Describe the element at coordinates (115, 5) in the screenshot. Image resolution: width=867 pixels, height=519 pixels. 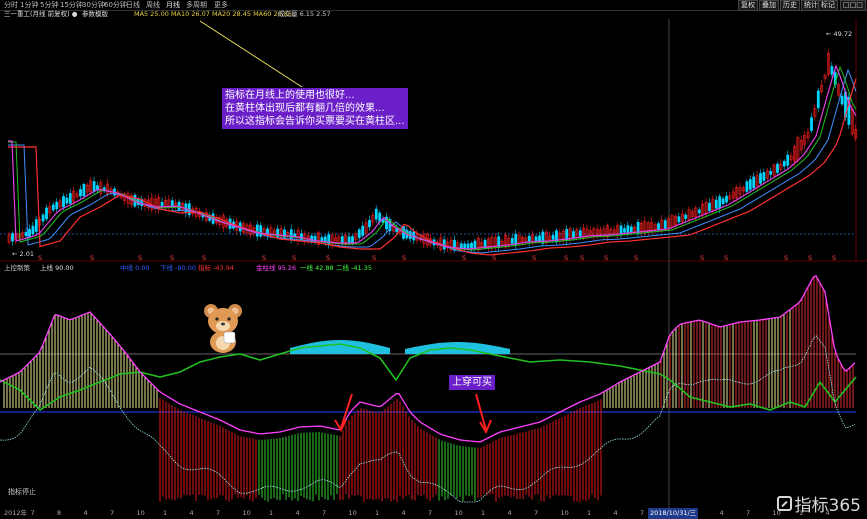
I see `toolbar-item-5: 60分钟` at that location.